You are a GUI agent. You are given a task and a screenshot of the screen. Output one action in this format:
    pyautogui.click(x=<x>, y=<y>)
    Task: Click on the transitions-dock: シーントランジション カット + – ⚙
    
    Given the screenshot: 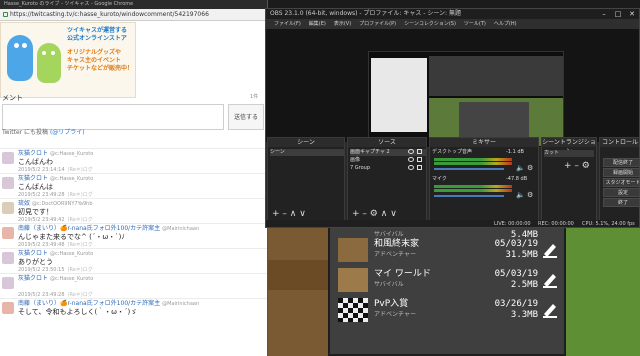 What is the action you would take?
    pyautogui.click(x=569, y=179)
    